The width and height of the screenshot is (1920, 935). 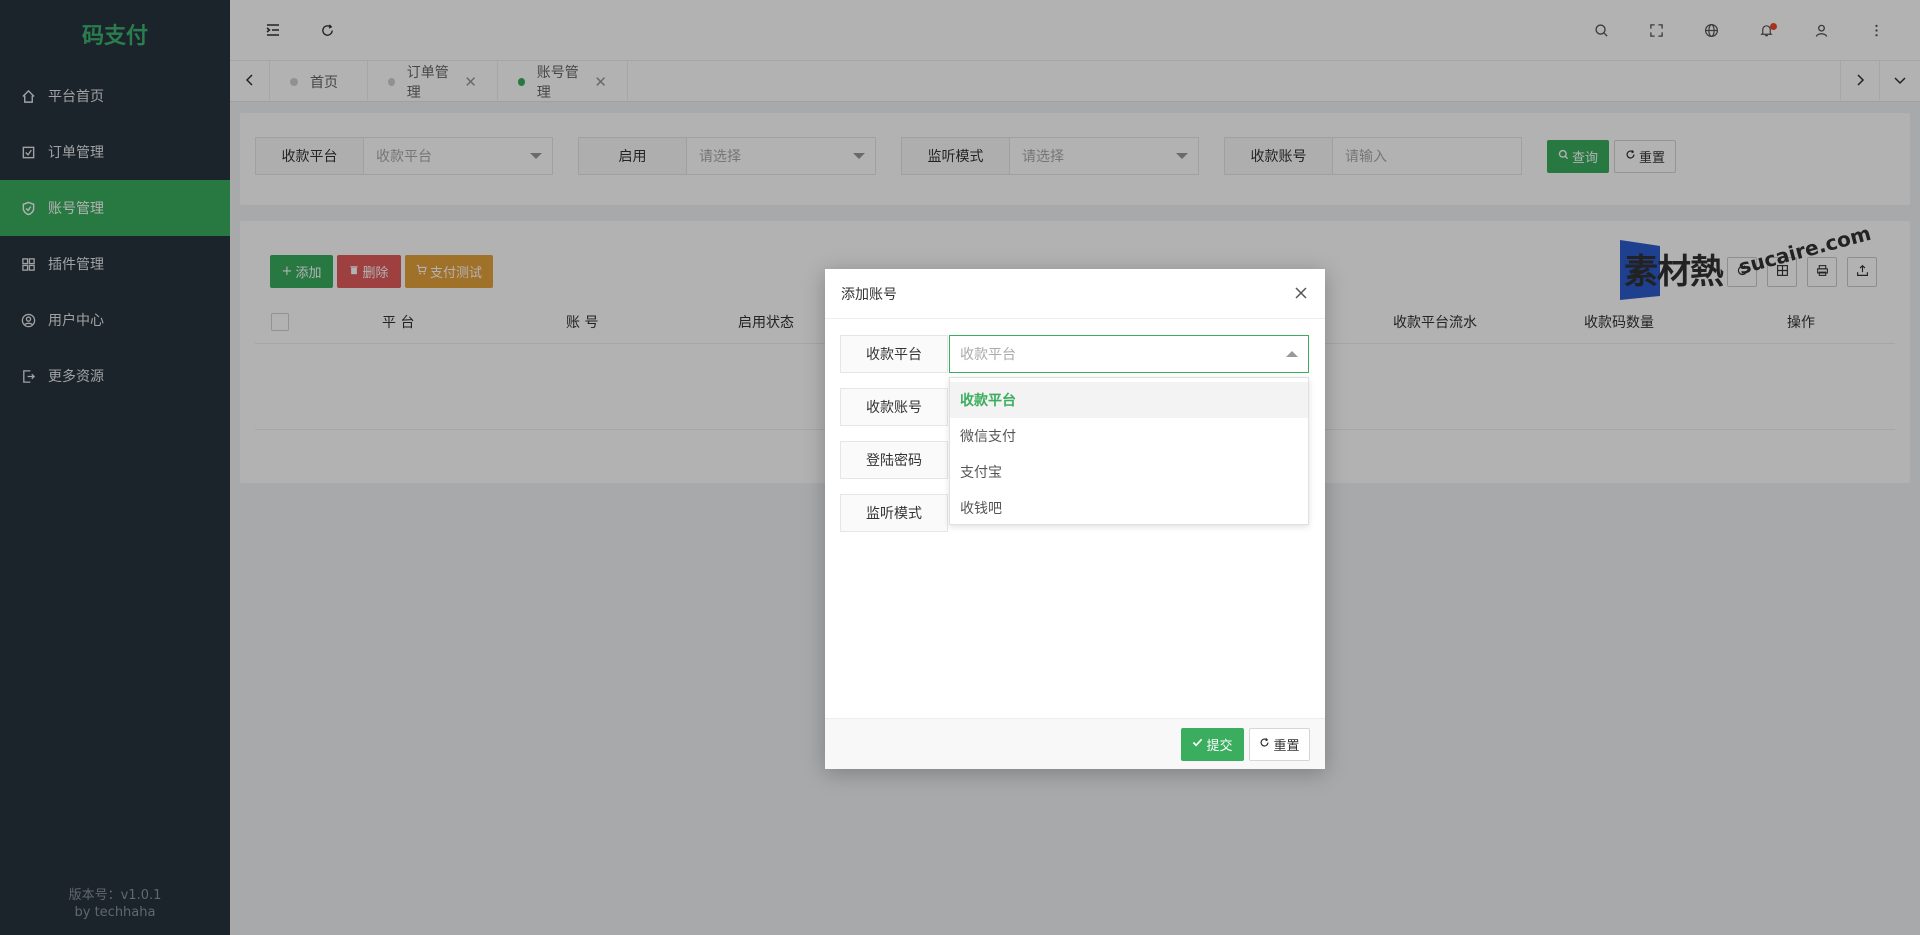 What do you see at coordinates (1129, 400) in the screenshot?
I see `dropdown-option-platform: 收款平台` at bounding box center [1129, 400].